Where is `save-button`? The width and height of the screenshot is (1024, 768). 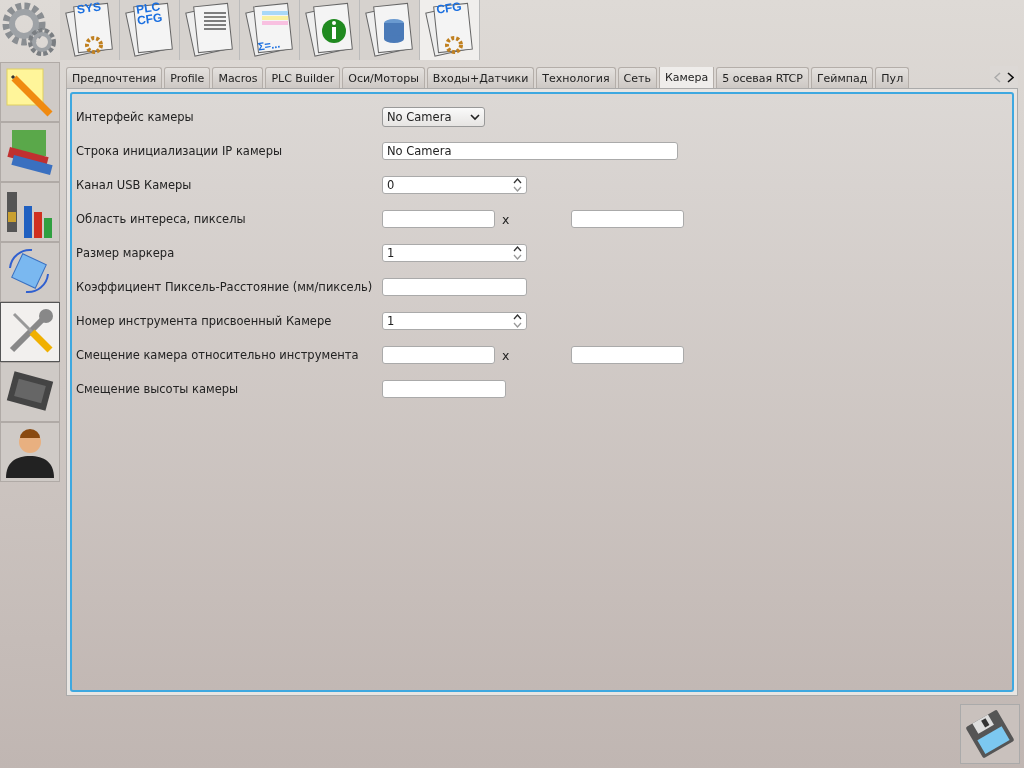 save-button is located at coordinates (990, 734).